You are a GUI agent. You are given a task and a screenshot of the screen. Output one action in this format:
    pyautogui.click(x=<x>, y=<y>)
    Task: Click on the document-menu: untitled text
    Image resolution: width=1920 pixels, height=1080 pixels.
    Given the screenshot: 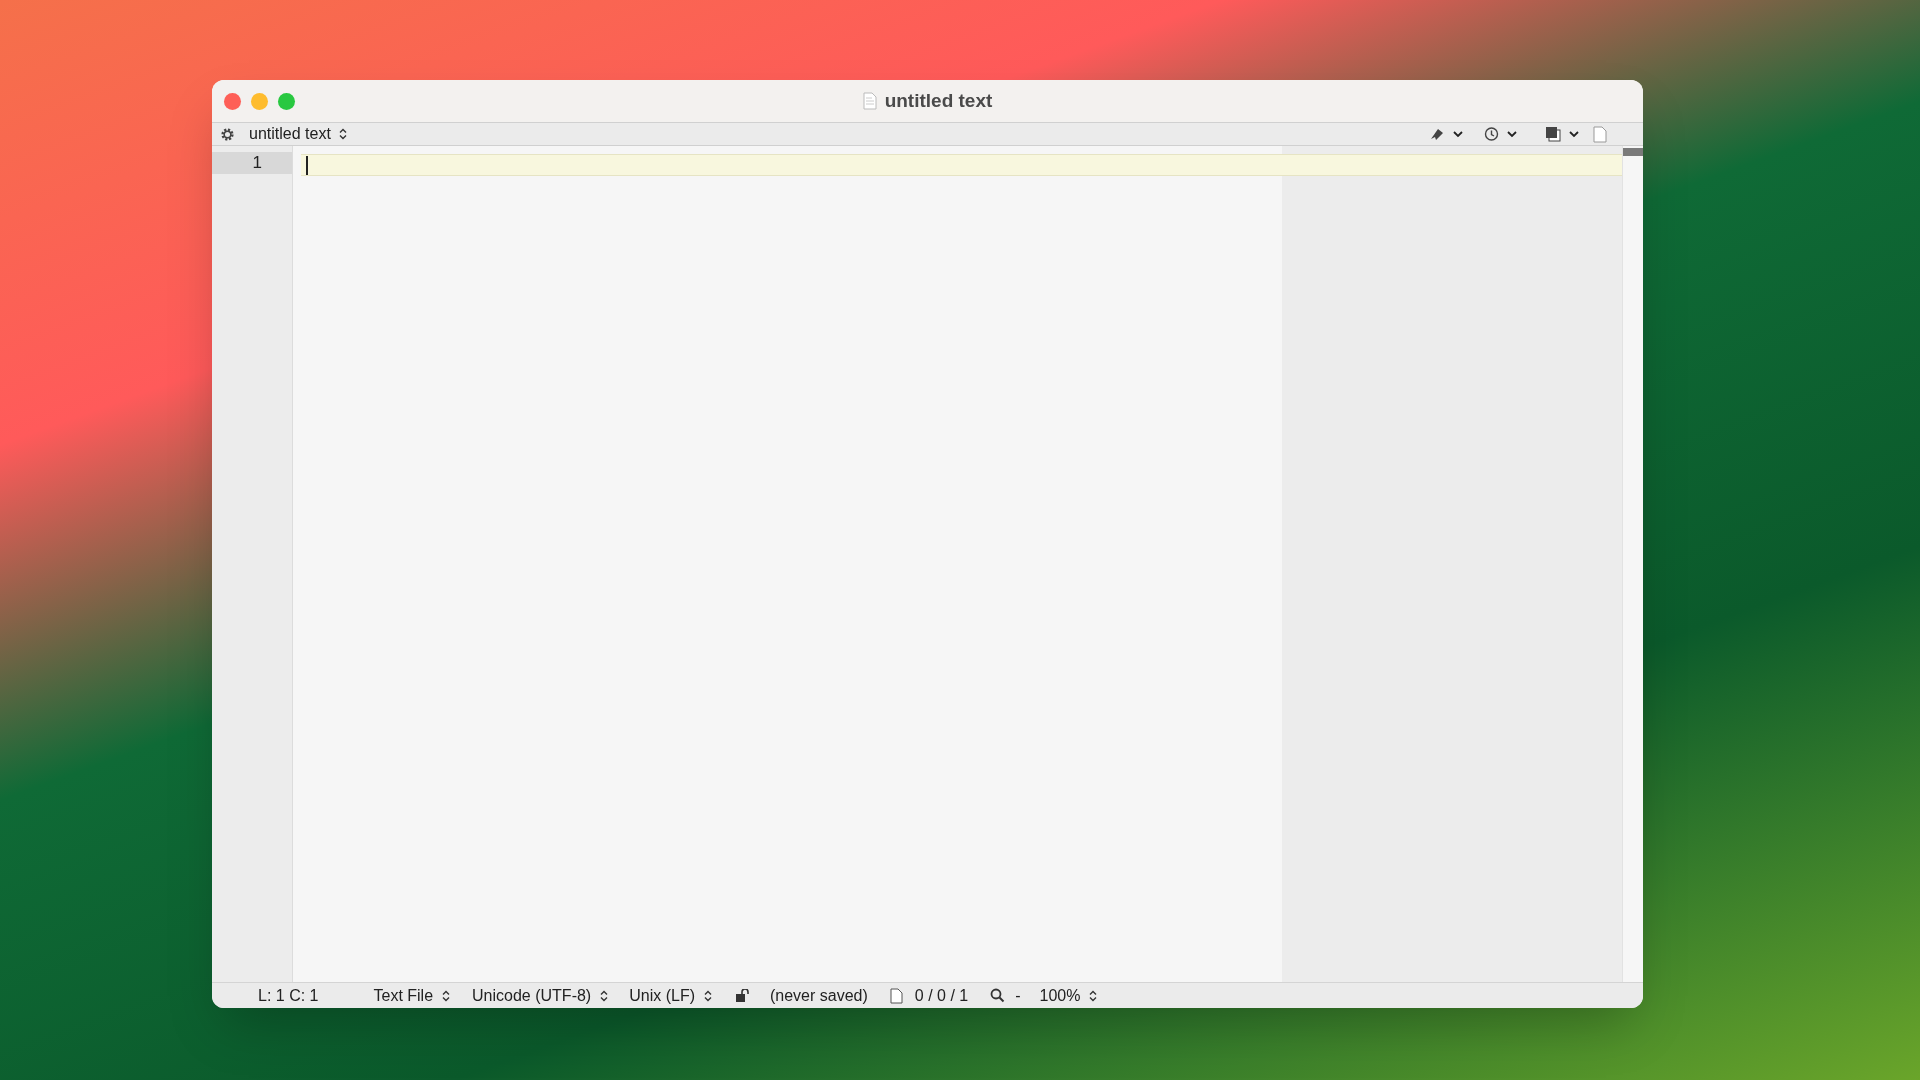 What is the action you would take?
    pyautogui.click(x=298, y=134)
    